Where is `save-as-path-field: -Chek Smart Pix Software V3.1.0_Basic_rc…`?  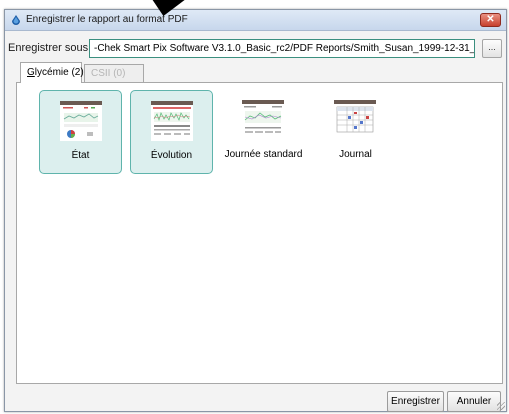 save-as-path-field: -Chek Smart Pix Software V3.1.0_Basic_rc… is located at coordinates (282, 48).